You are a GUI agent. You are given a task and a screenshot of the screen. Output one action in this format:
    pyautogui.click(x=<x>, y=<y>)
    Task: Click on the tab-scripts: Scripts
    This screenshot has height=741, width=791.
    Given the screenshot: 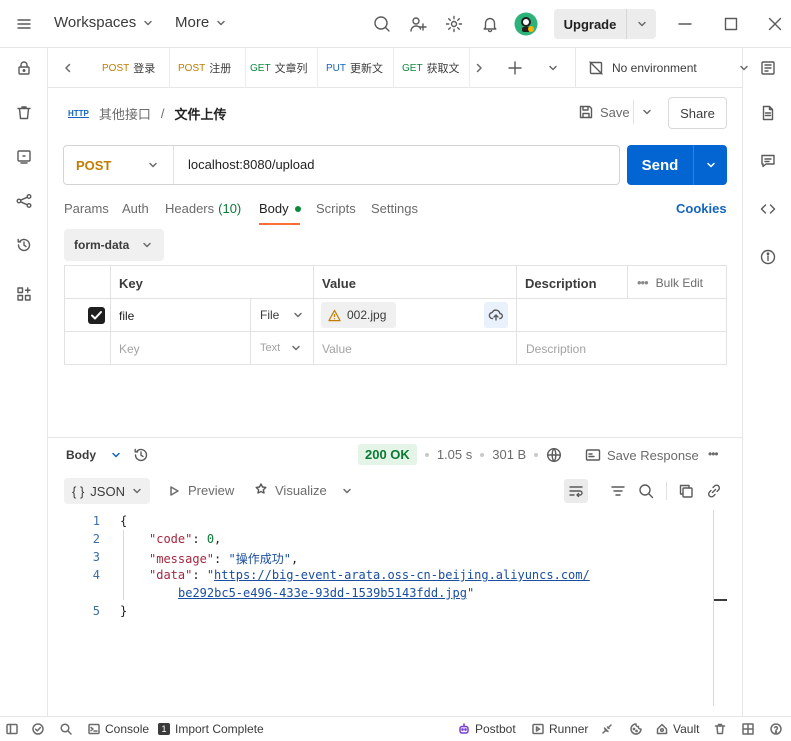 What is the action you would take?
    pyautogui.click(x=336, y=208)
    